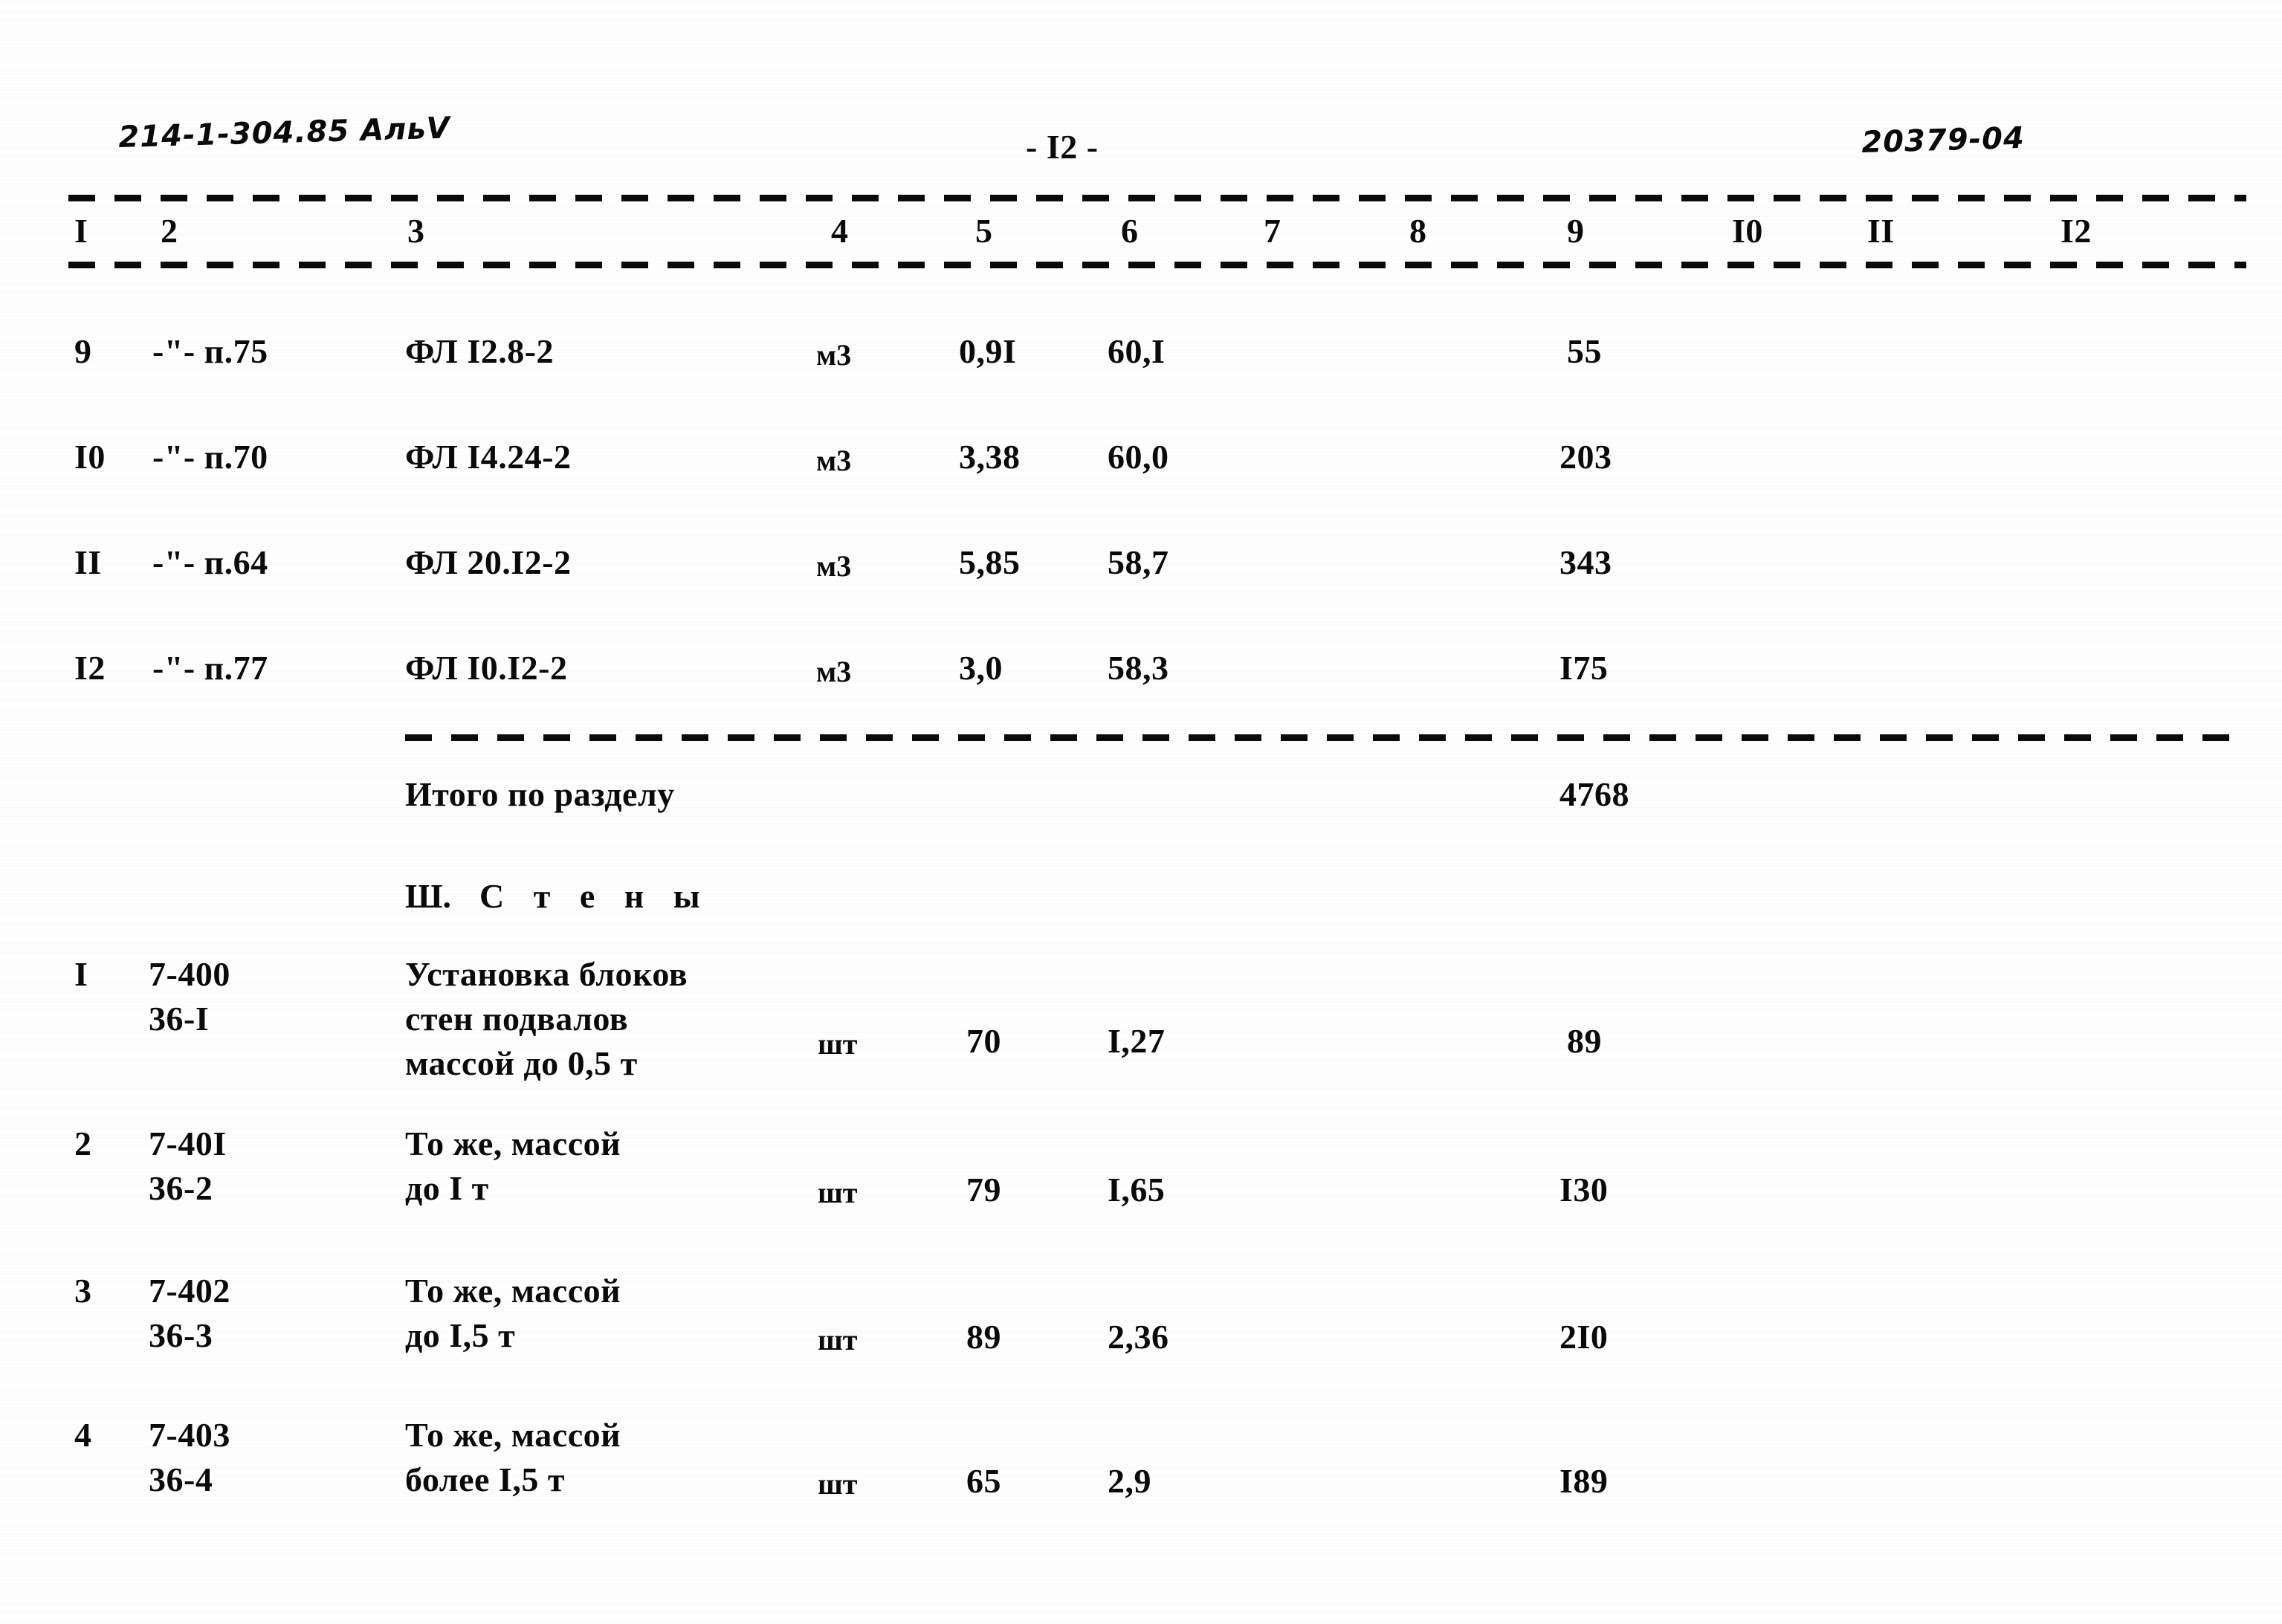  Describe the element at coordinates (547, 974) in the screenshot. I see `row-s1-desc-line-1: Установка блоков` at that location.